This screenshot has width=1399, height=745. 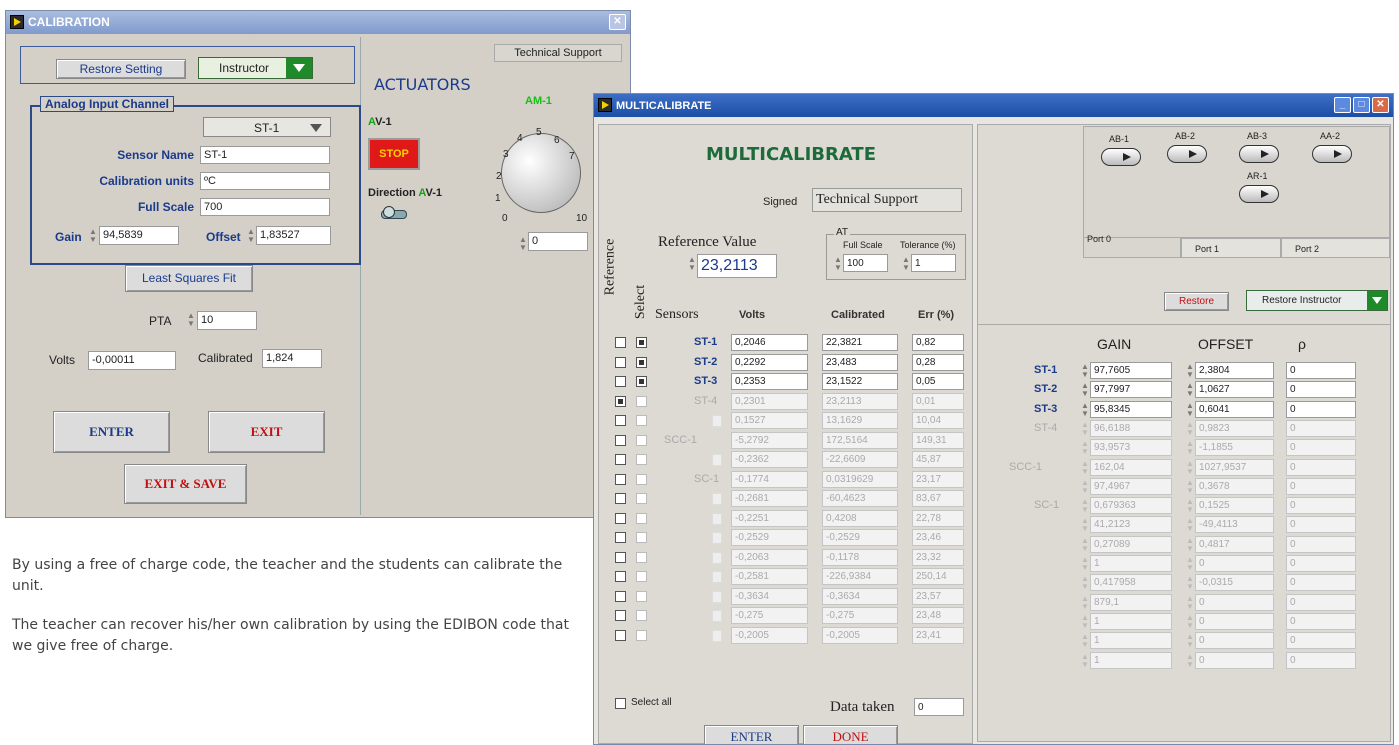 I want to click on offset-value-field: 0,1525, so click(x=1234, y=506).